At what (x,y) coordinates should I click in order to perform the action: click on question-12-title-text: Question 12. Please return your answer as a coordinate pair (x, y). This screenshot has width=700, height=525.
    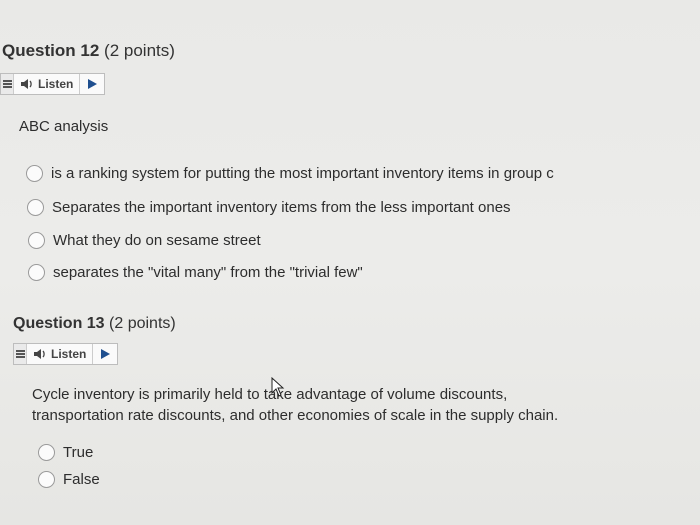
    Looking at the image, I should click on (51, 50).